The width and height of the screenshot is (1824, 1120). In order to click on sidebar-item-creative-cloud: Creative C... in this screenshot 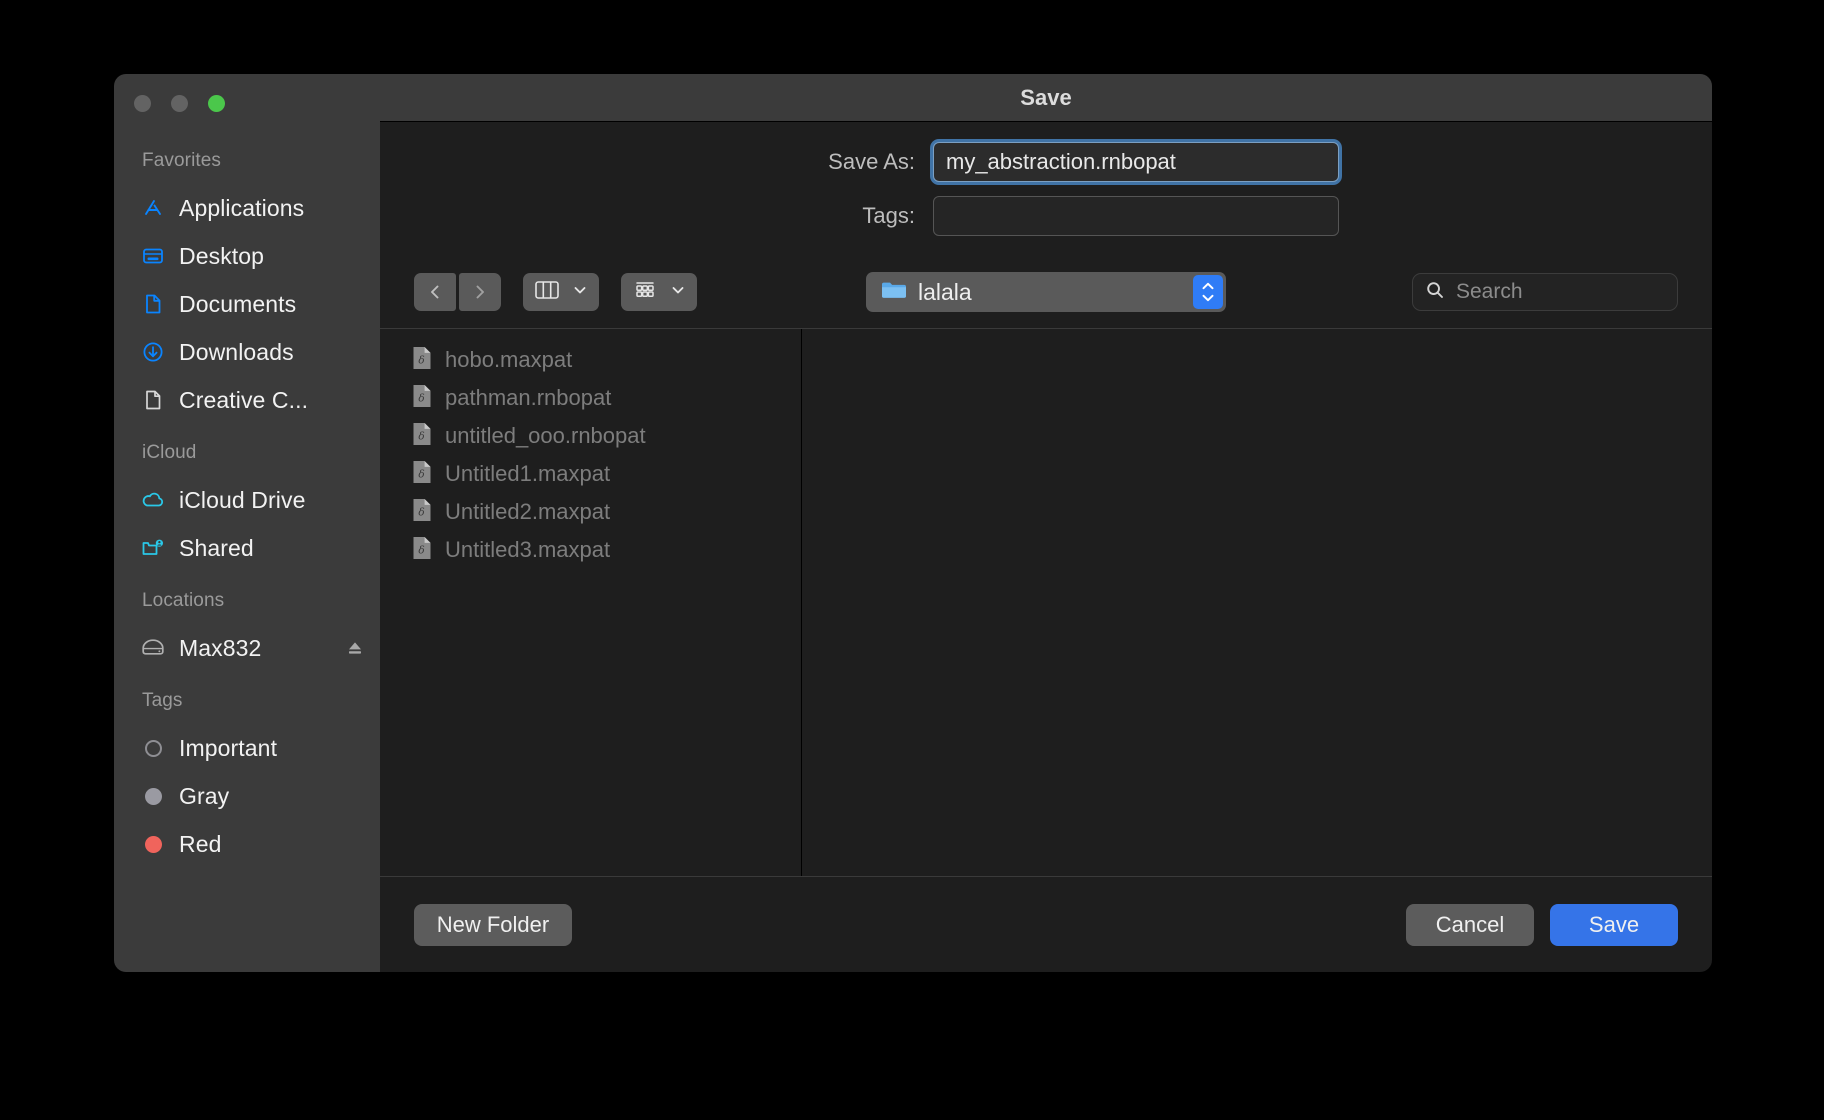, I will do `click(247, 400)`.